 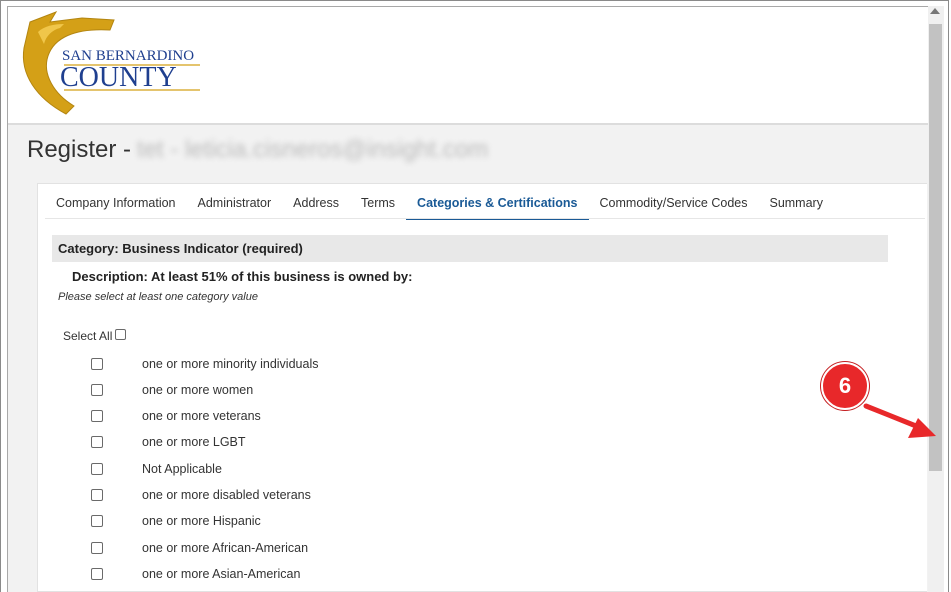 I want to click on tab-terms: Terms, so click(x=378, y=205).